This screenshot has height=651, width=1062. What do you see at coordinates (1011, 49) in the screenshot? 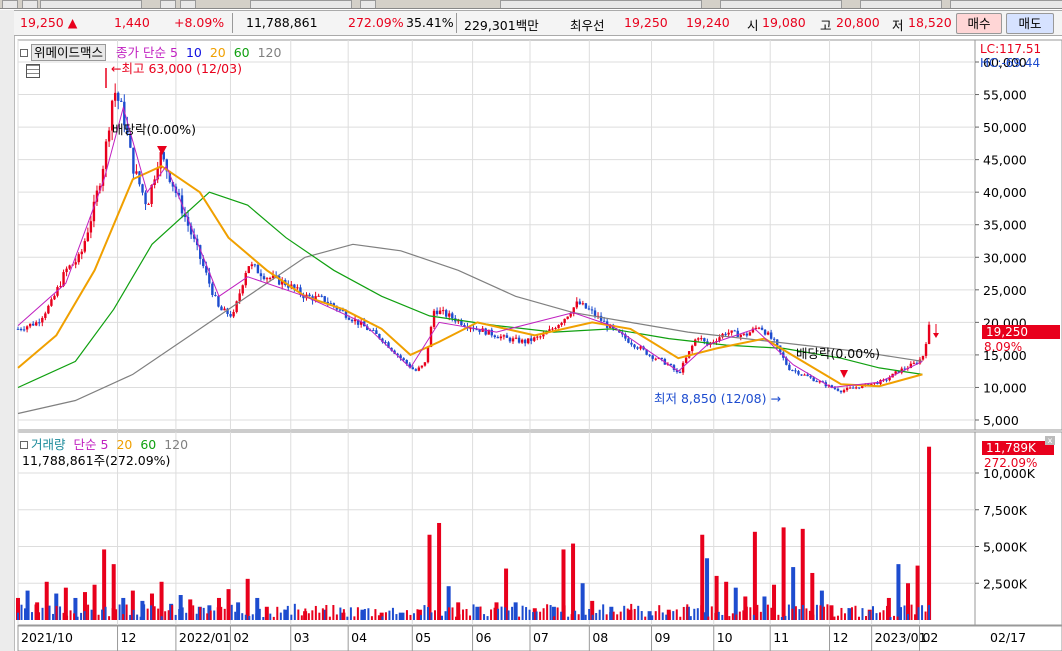
I see `lc-value: LC:117.51` at bounding box center [1011, 49].